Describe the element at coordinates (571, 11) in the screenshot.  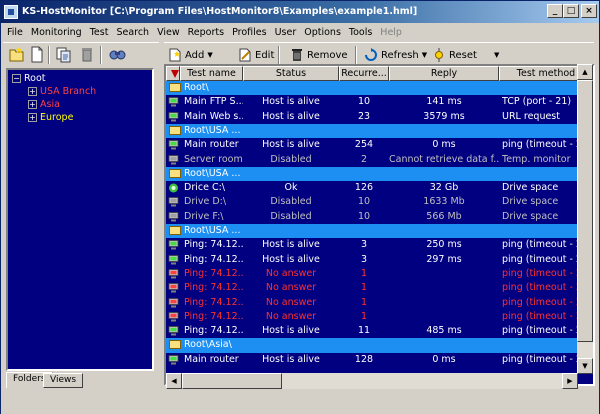
I see `maximize-button: □` at that location.